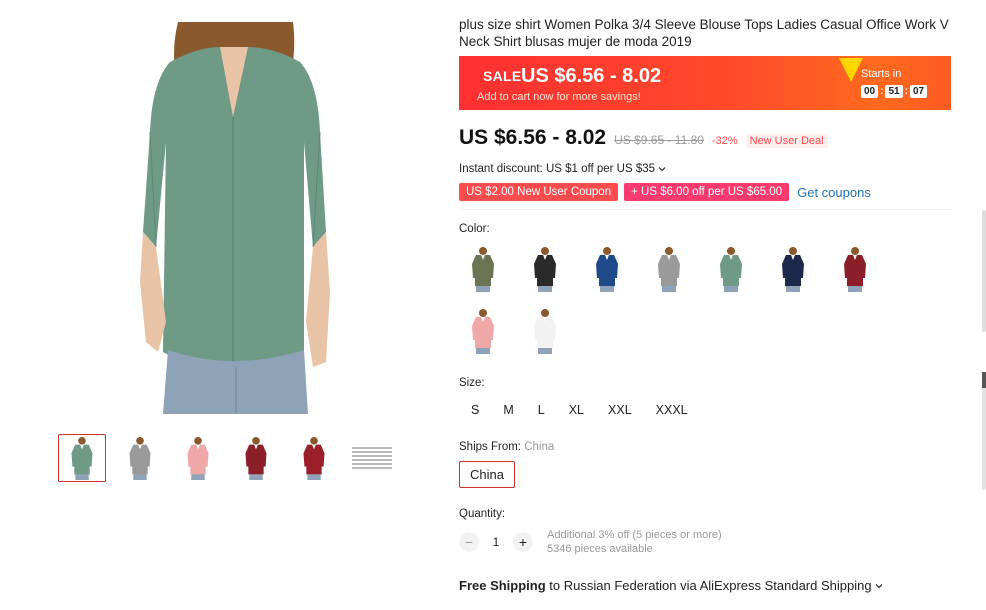 This screenshot has width=986, height=610. What do you see at coordinates (539, 192) in the screenshot?
I see `new-user-coupon: US $2.00 New User Coupon` at bounding box center [539, 192].